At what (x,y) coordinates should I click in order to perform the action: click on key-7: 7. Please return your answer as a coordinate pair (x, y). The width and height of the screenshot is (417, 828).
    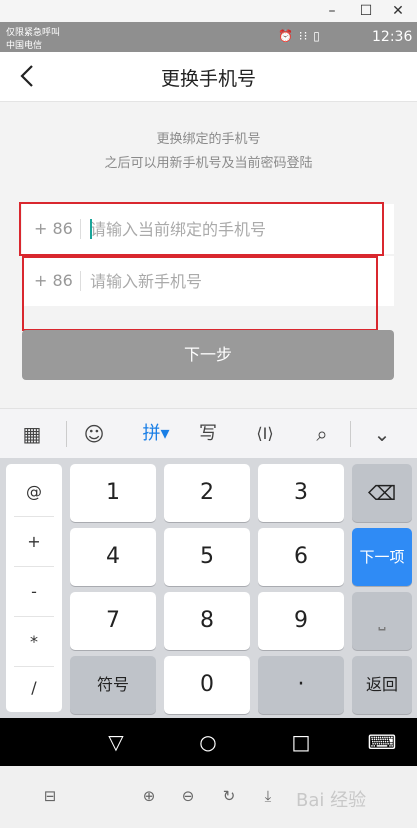
    Looking at the image, I should click on (113, 621).